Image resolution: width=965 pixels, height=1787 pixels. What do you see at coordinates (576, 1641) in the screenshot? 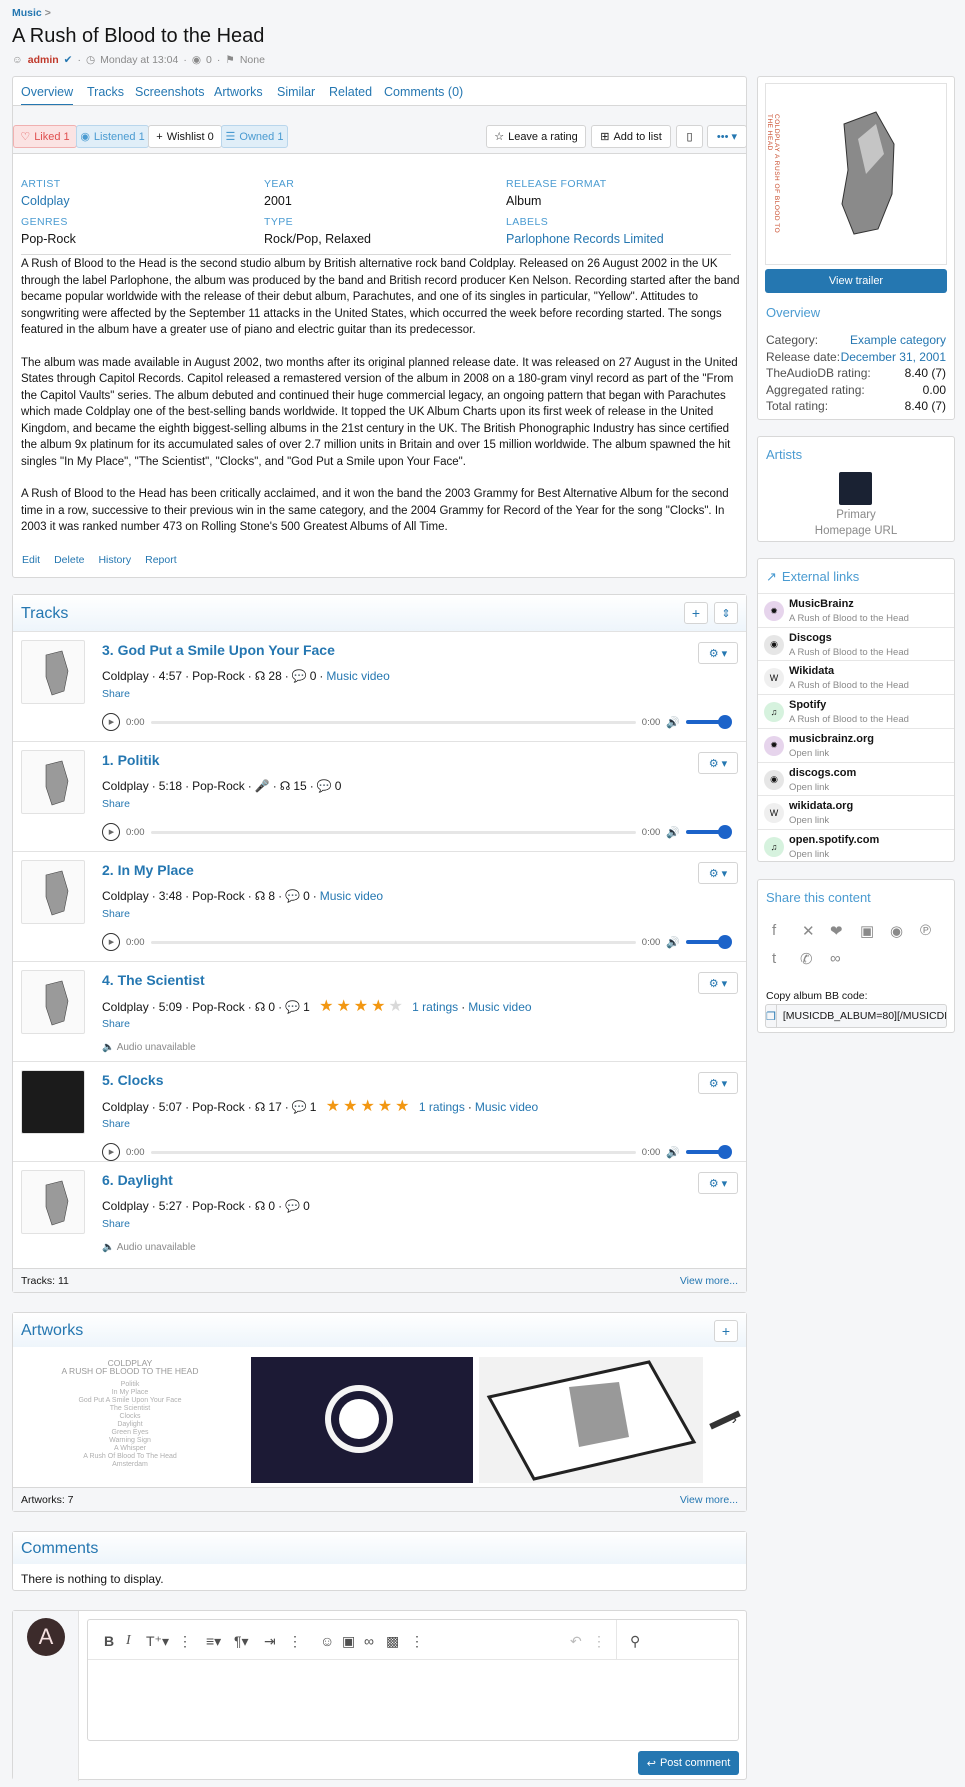
I see `undo-icon: ↶` at bounding box center [576, 1641].